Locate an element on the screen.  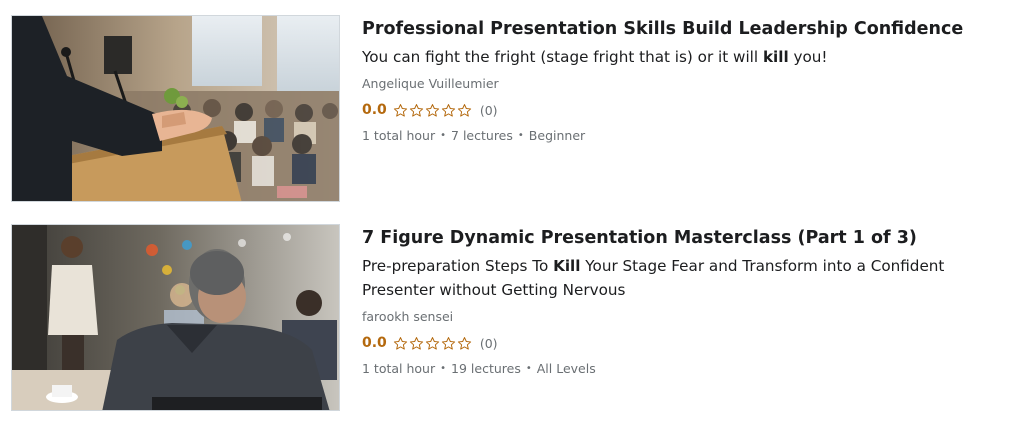
headline-keyword: Kill is located at coordinates (567, 266).